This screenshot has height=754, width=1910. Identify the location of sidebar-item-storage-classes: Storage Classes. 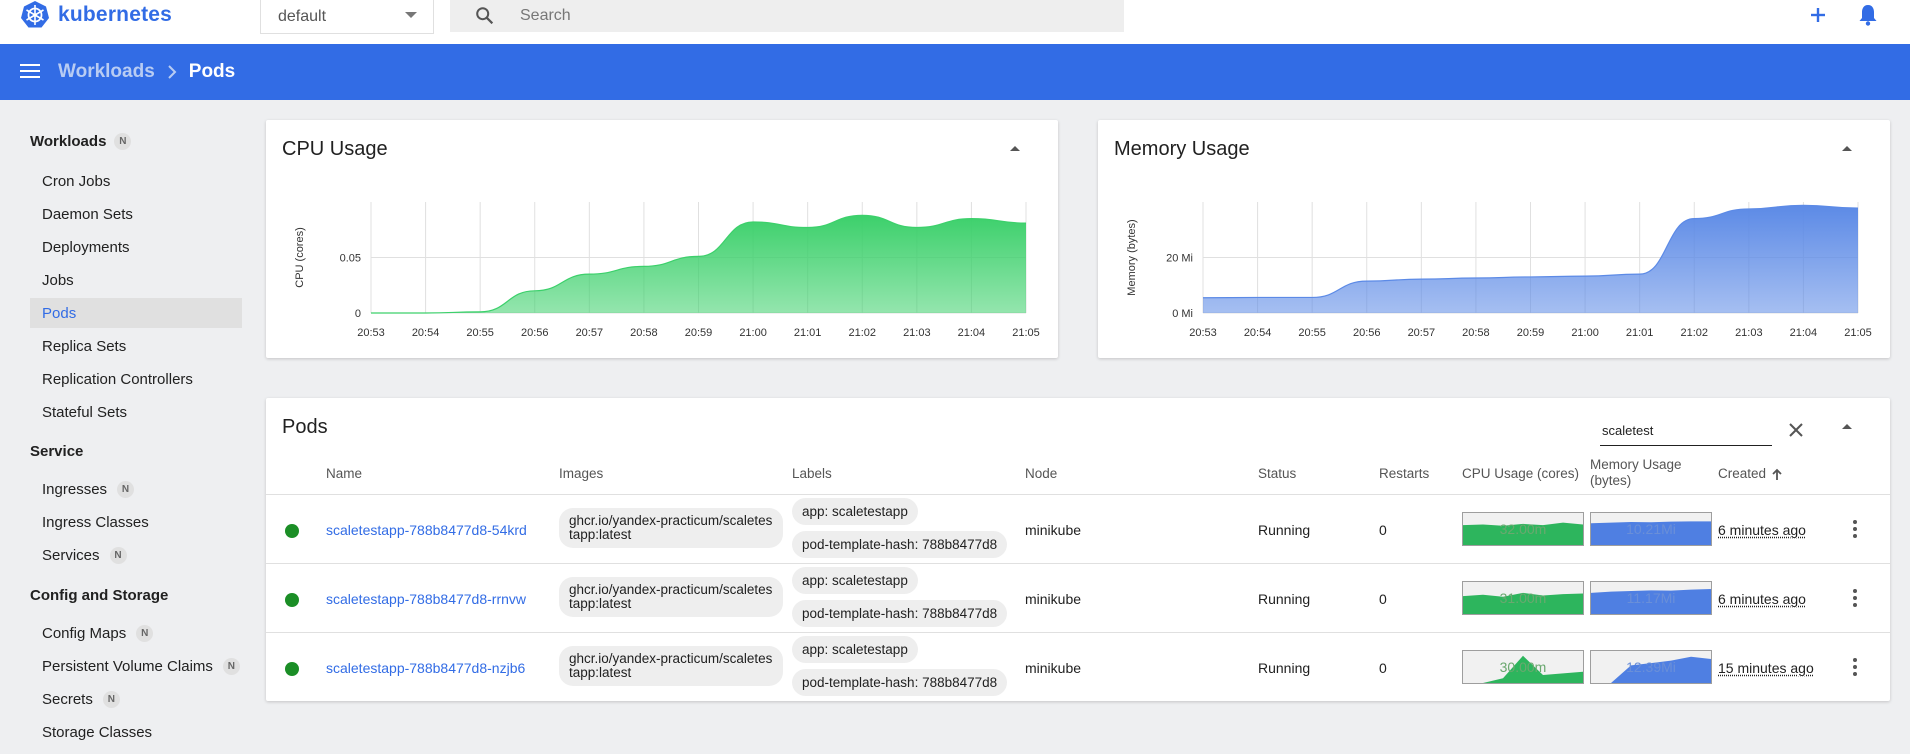
(136, 732).